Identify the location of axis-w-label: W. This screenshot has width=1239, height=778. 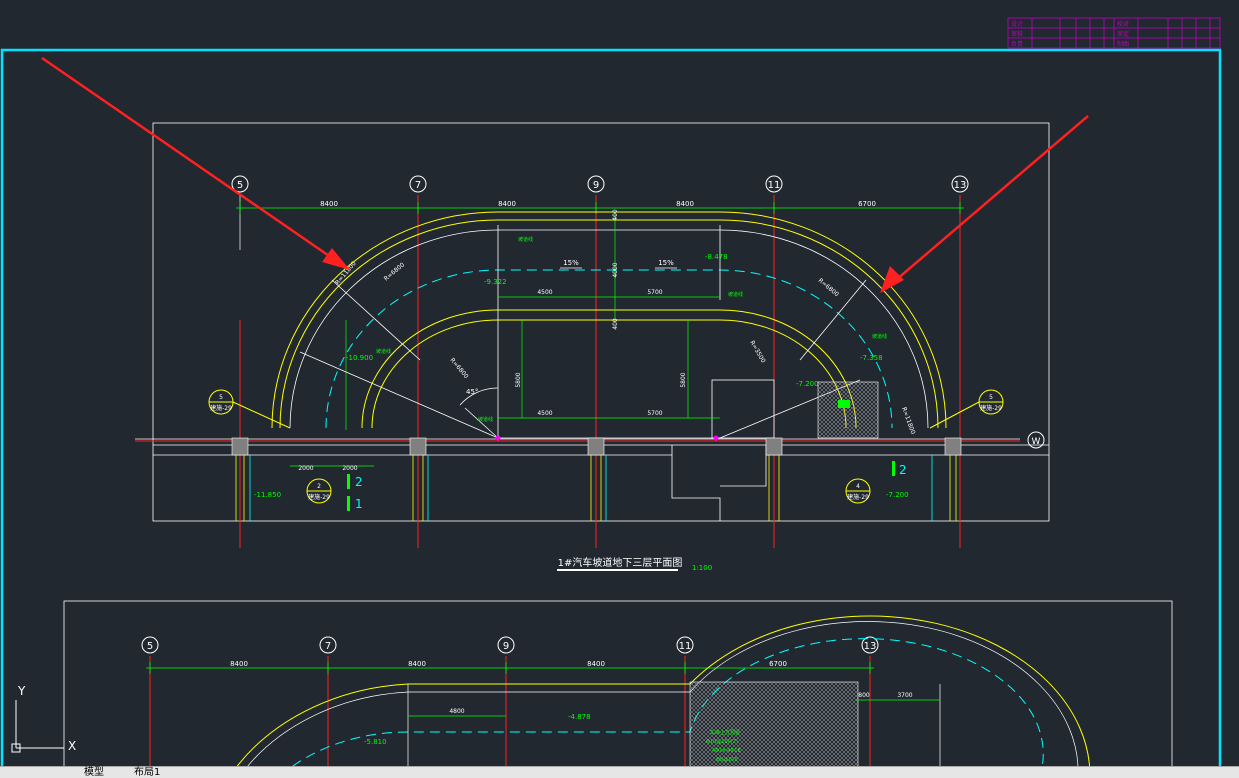
(1036, 442).